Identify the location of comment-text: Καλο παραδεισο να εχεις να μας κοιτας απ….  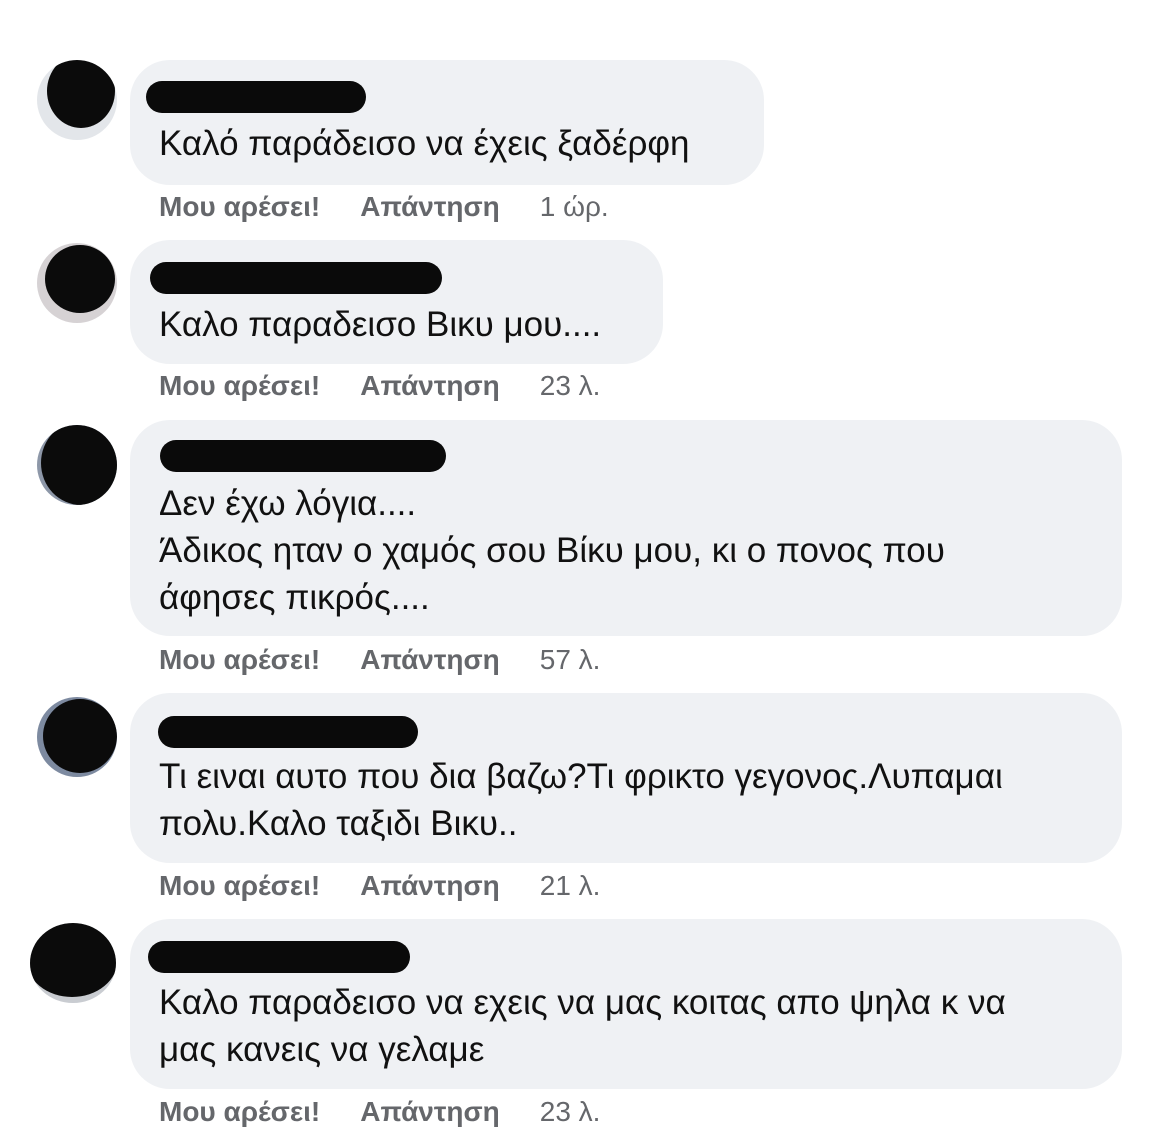
(582, 1026).